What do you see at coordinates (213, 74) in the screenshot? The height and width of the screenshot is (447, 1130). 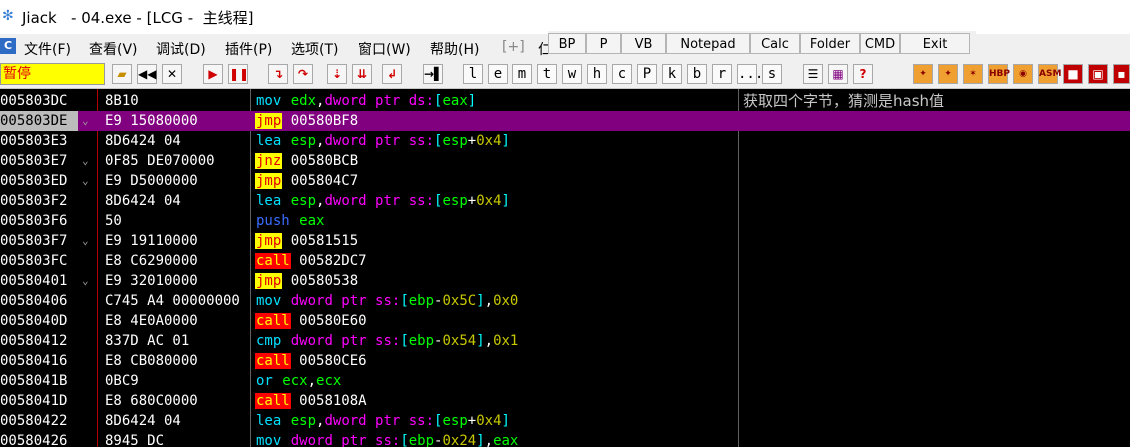 I see `run-icon: ▶` at bounding box center [213, 74].